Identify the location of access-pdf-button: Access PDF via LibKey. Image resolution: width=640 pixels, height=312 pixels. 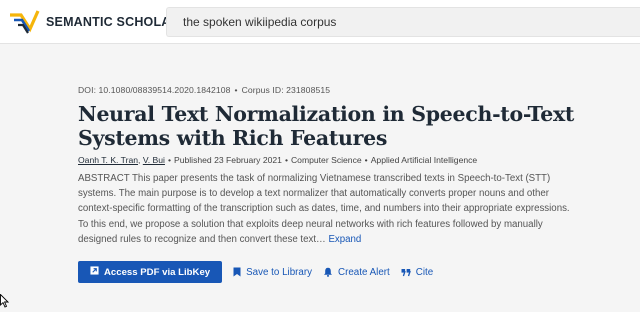
(150, 272).